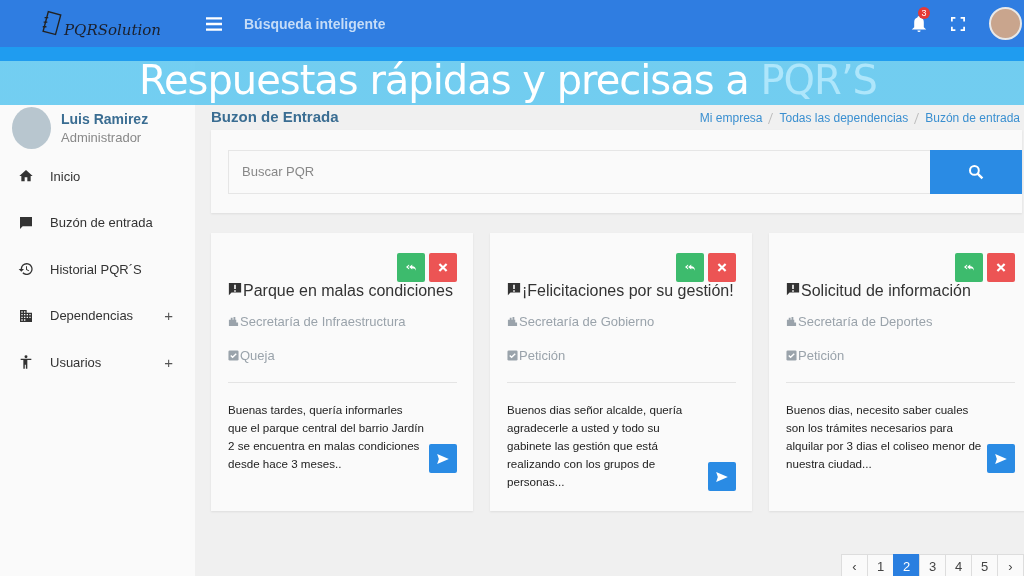  I want to click on search-icon, so click(976, 171).